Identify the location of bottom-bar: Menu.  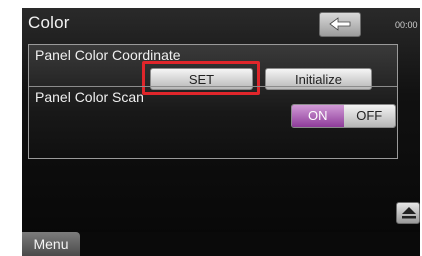
(221, 244).